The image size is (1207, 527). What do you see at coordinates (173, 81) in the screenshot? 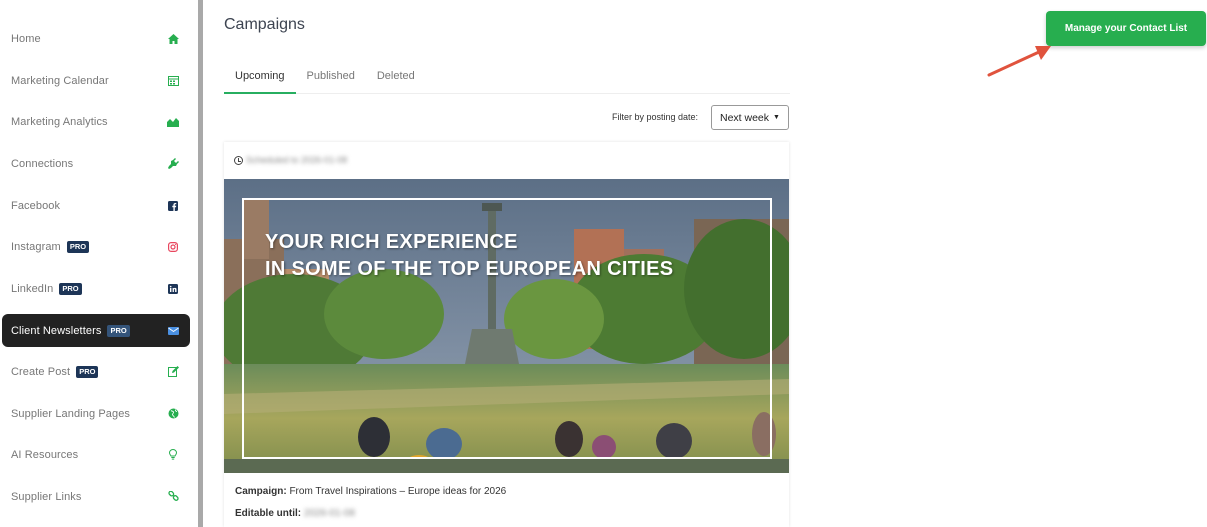
I see `calendar-icon` at bounding box center [173, 81].